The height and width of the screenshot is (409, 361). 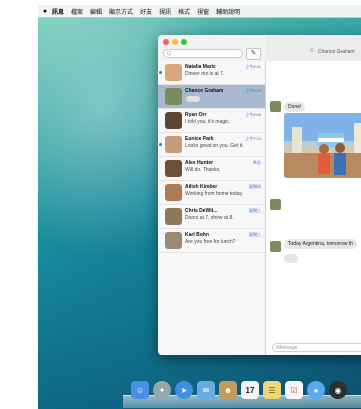 What do you see at coordinates (162, 390) in the screenshot?
I see `launchpad-icon: ✦` at bounding box center [162, 390].